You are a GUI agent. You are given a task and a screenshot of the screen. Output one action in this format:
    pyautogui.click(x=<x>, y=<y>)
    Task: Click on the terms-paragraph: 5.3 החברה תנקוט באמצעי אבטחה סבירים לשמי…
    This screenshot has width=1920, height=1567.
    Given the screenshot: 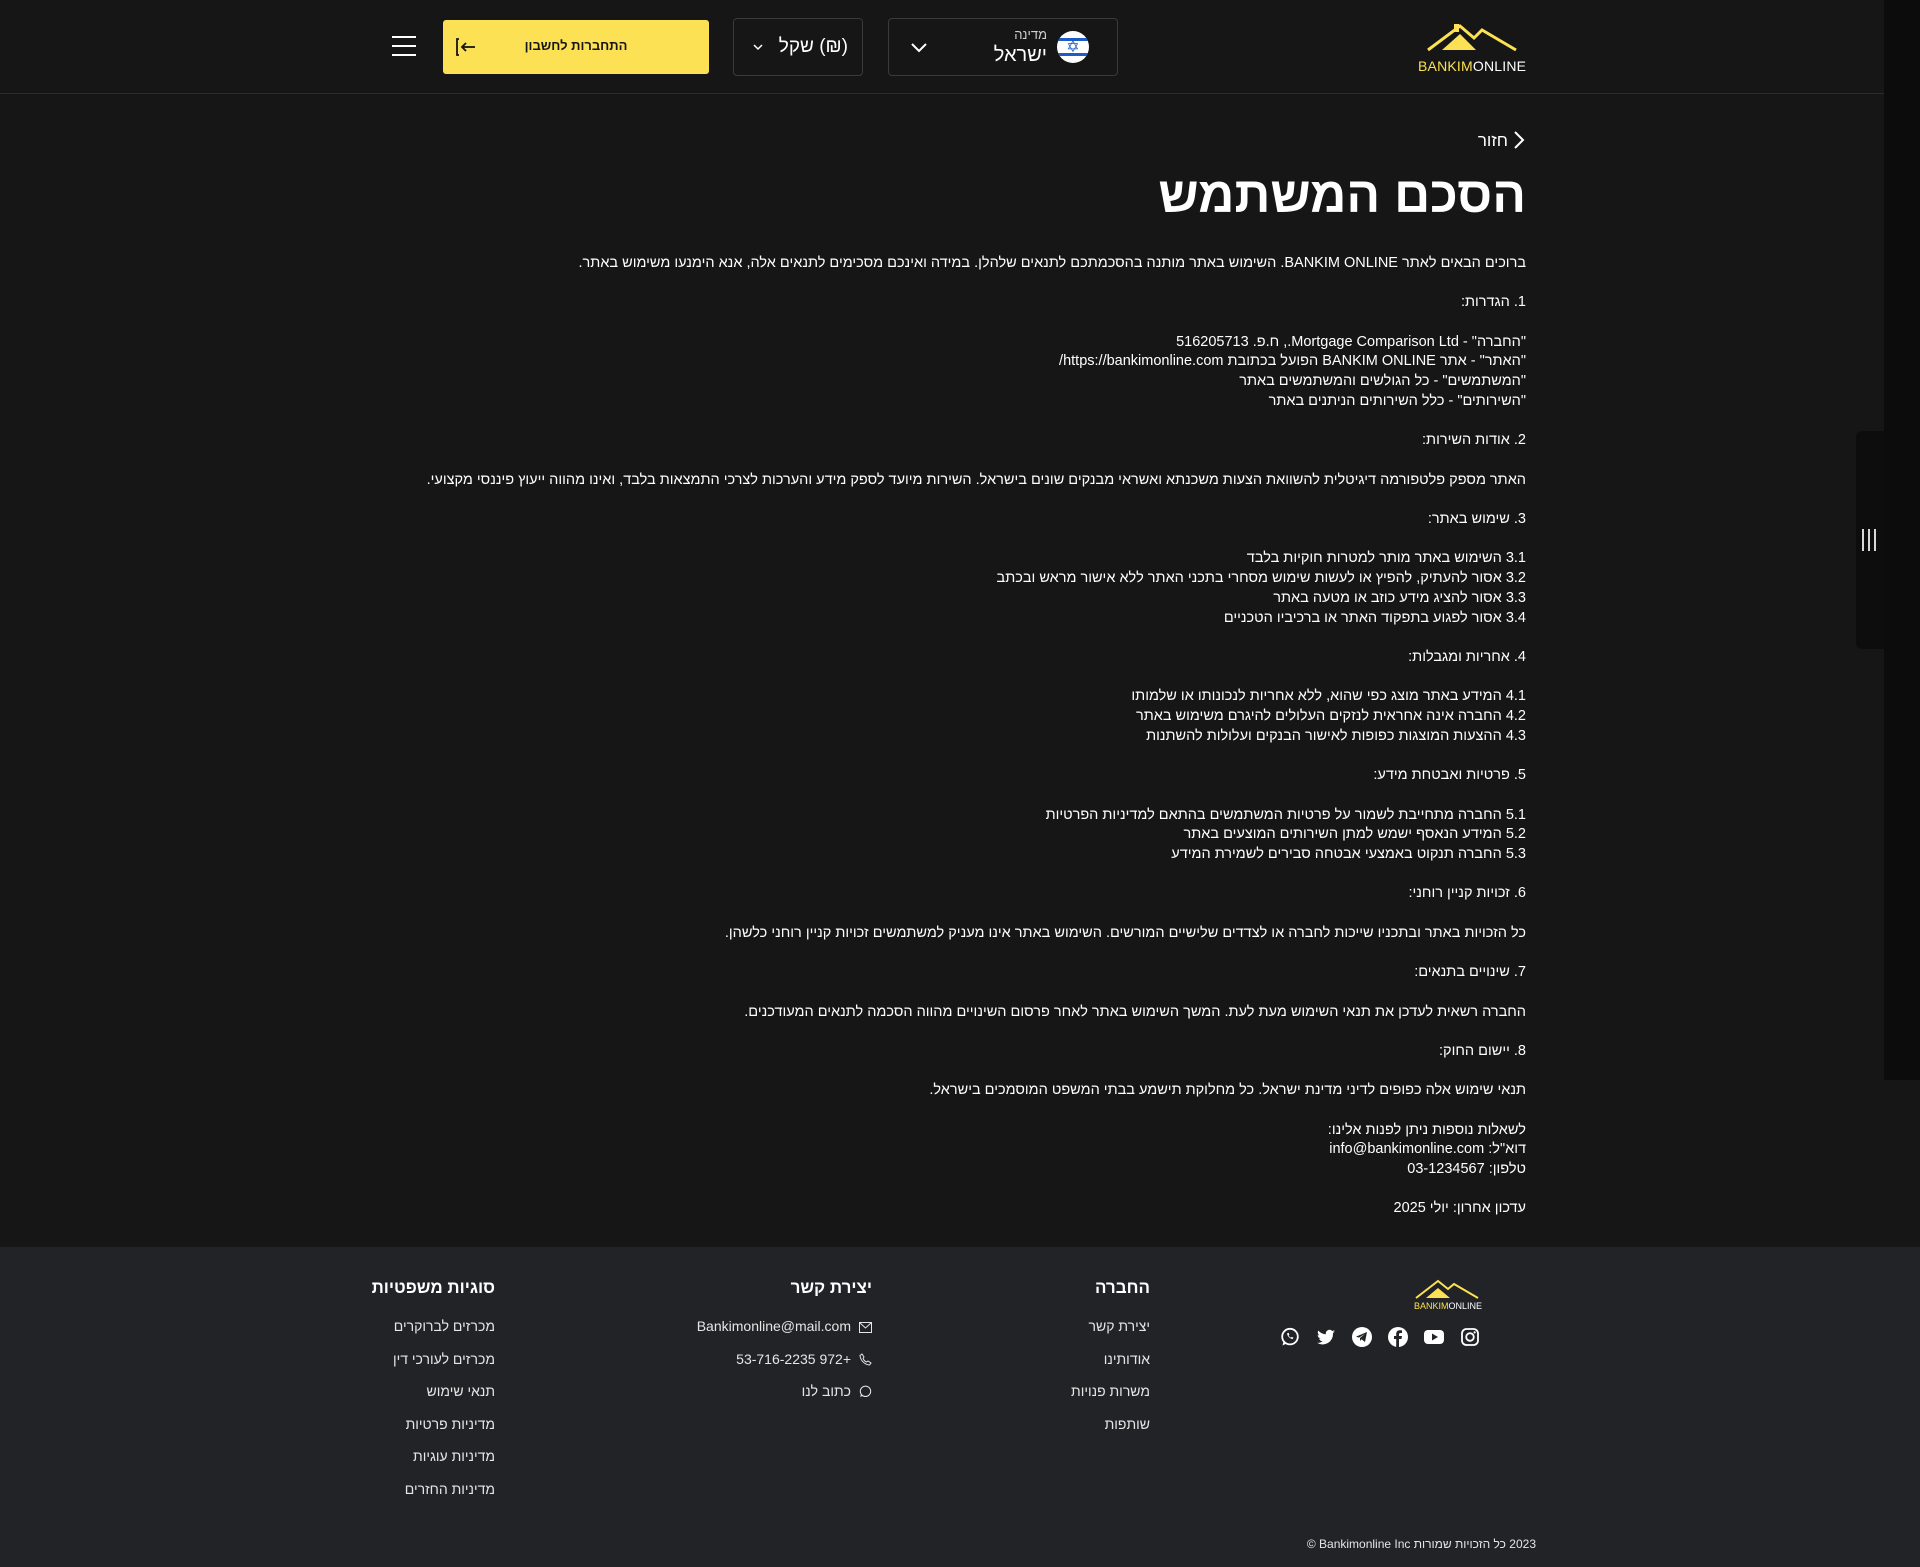 What is the action you would take?
    pyautogui.click(x=1348, y=853)
    